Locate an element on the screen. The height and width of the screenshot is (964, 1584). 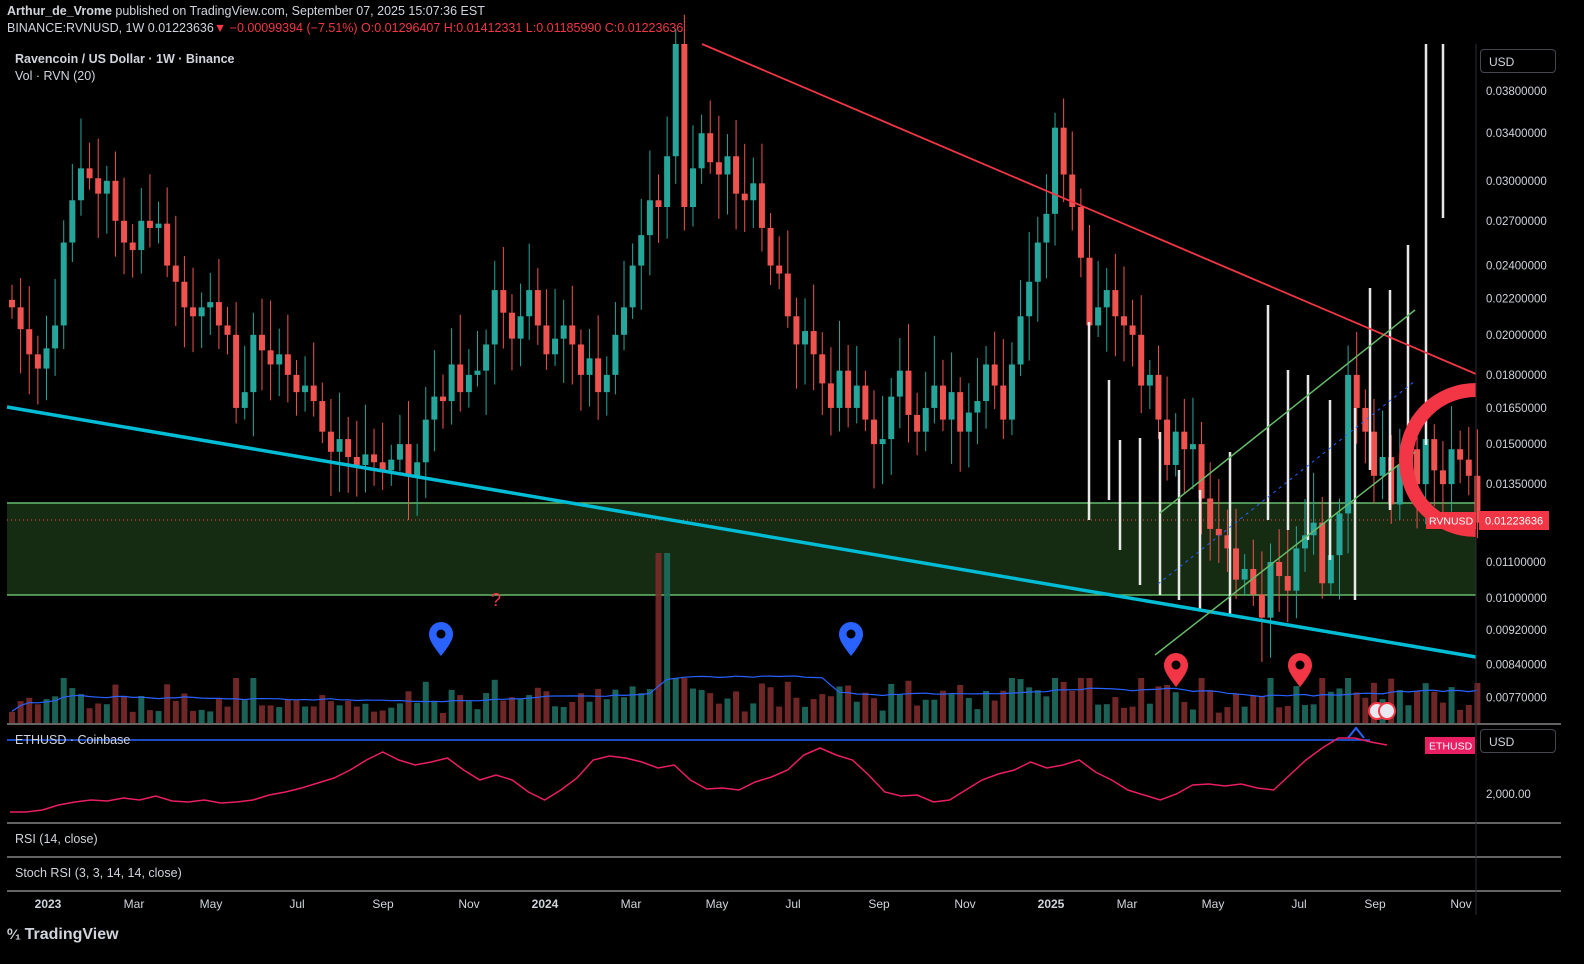
chart-title: Ravencoin / US Dollar · 1W · Binance is located at coordinates (125, 59).